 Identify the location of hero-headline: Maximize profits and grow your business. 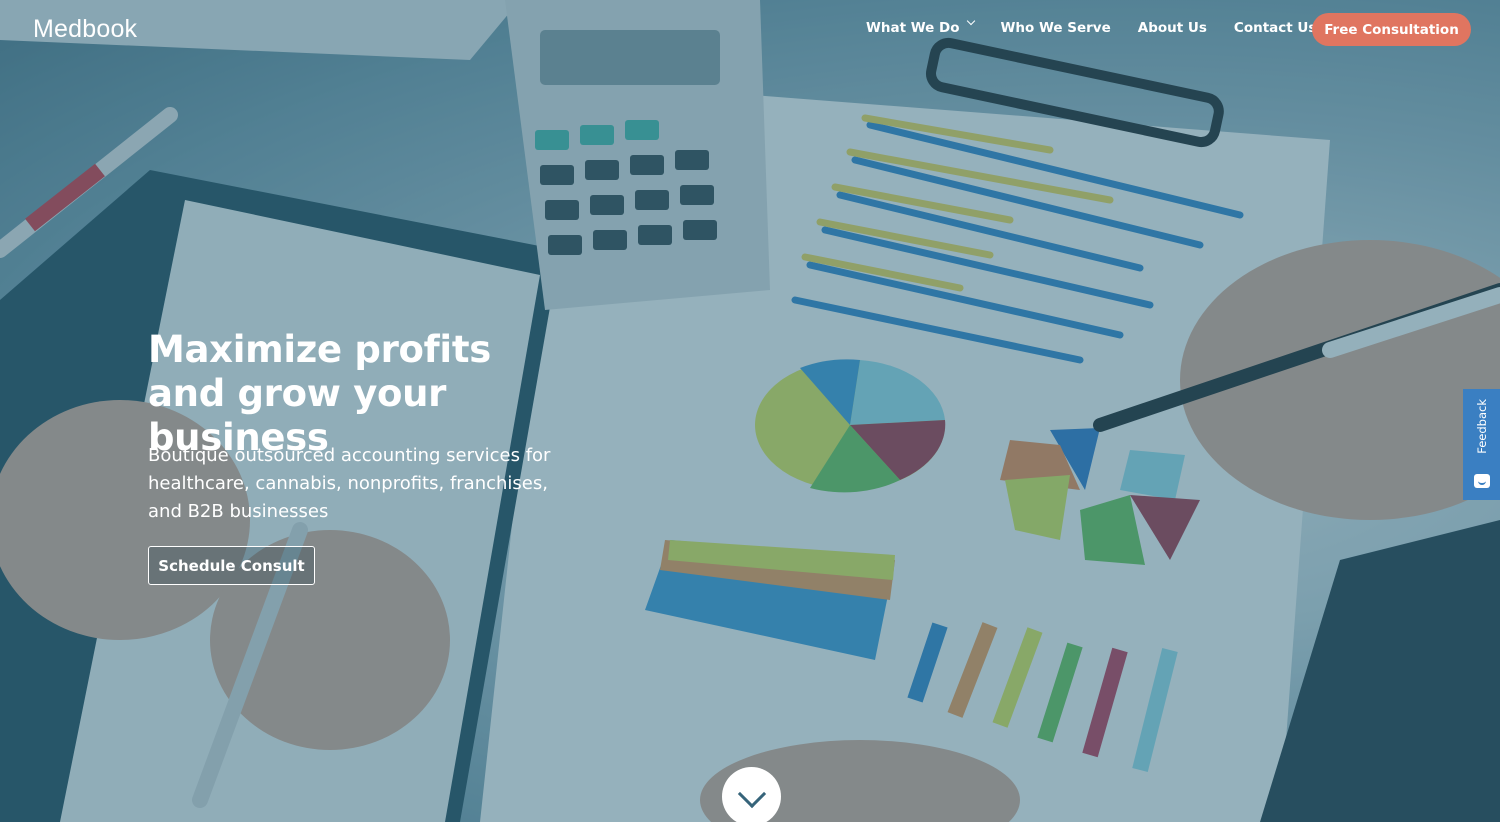
(319, 393).